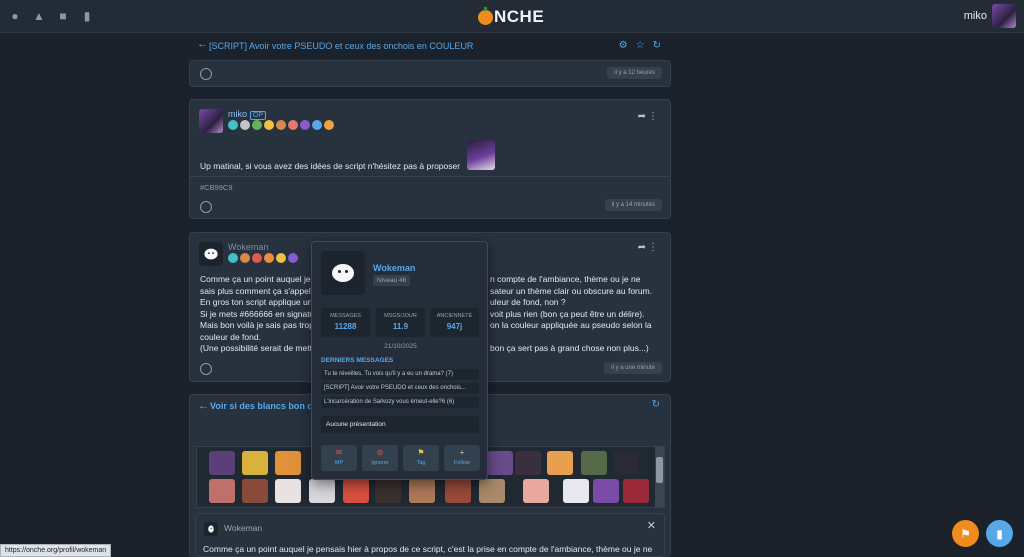 The height and width of the screenshot is (557, 1024). Describe the element at coordinates (659, 470) in the screenshot. I see `scrollbar-thumb` at that location.